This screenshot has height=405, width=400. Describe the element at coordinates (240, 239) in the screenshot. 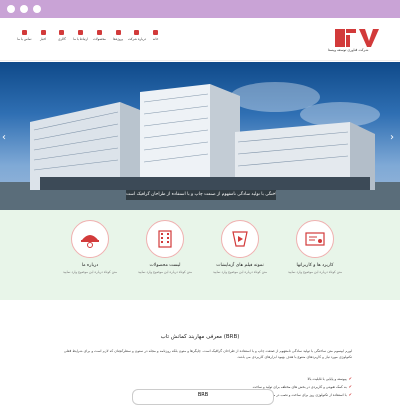

I see `video-icon` at that location.